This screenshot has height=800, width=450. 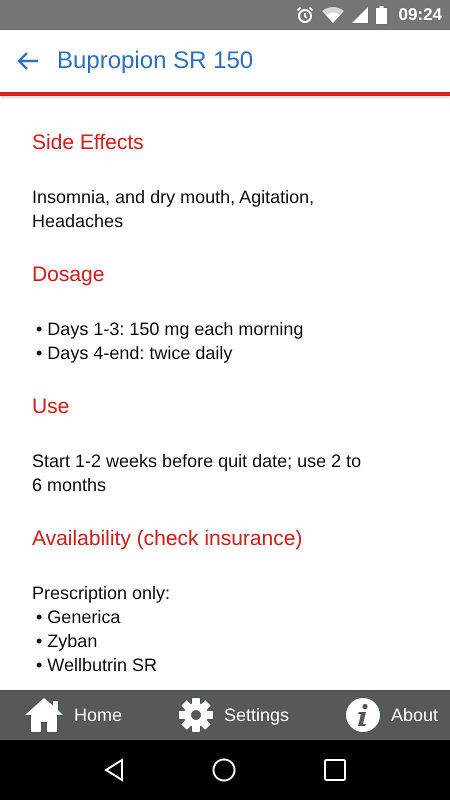 What do you see at coordinates (391, 715) in the screenshot?
I see `nav-info-button: About` at bounding box center [391, 715].